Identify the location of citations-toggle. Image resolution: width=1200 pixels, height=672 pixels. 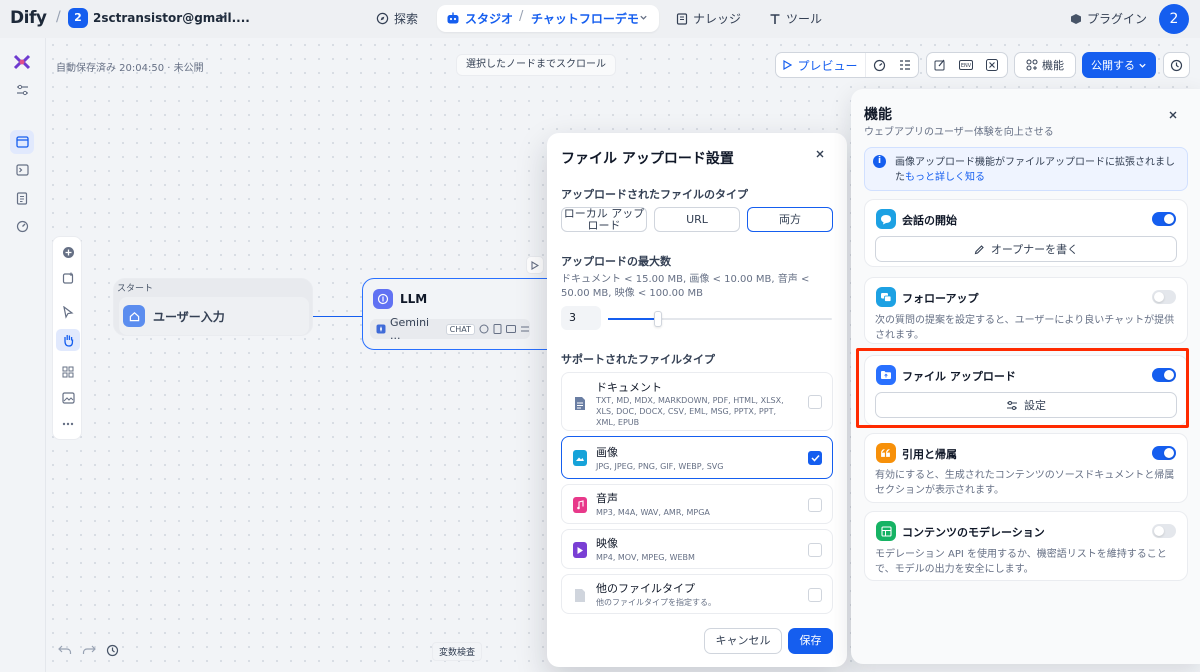
(1164, 453).